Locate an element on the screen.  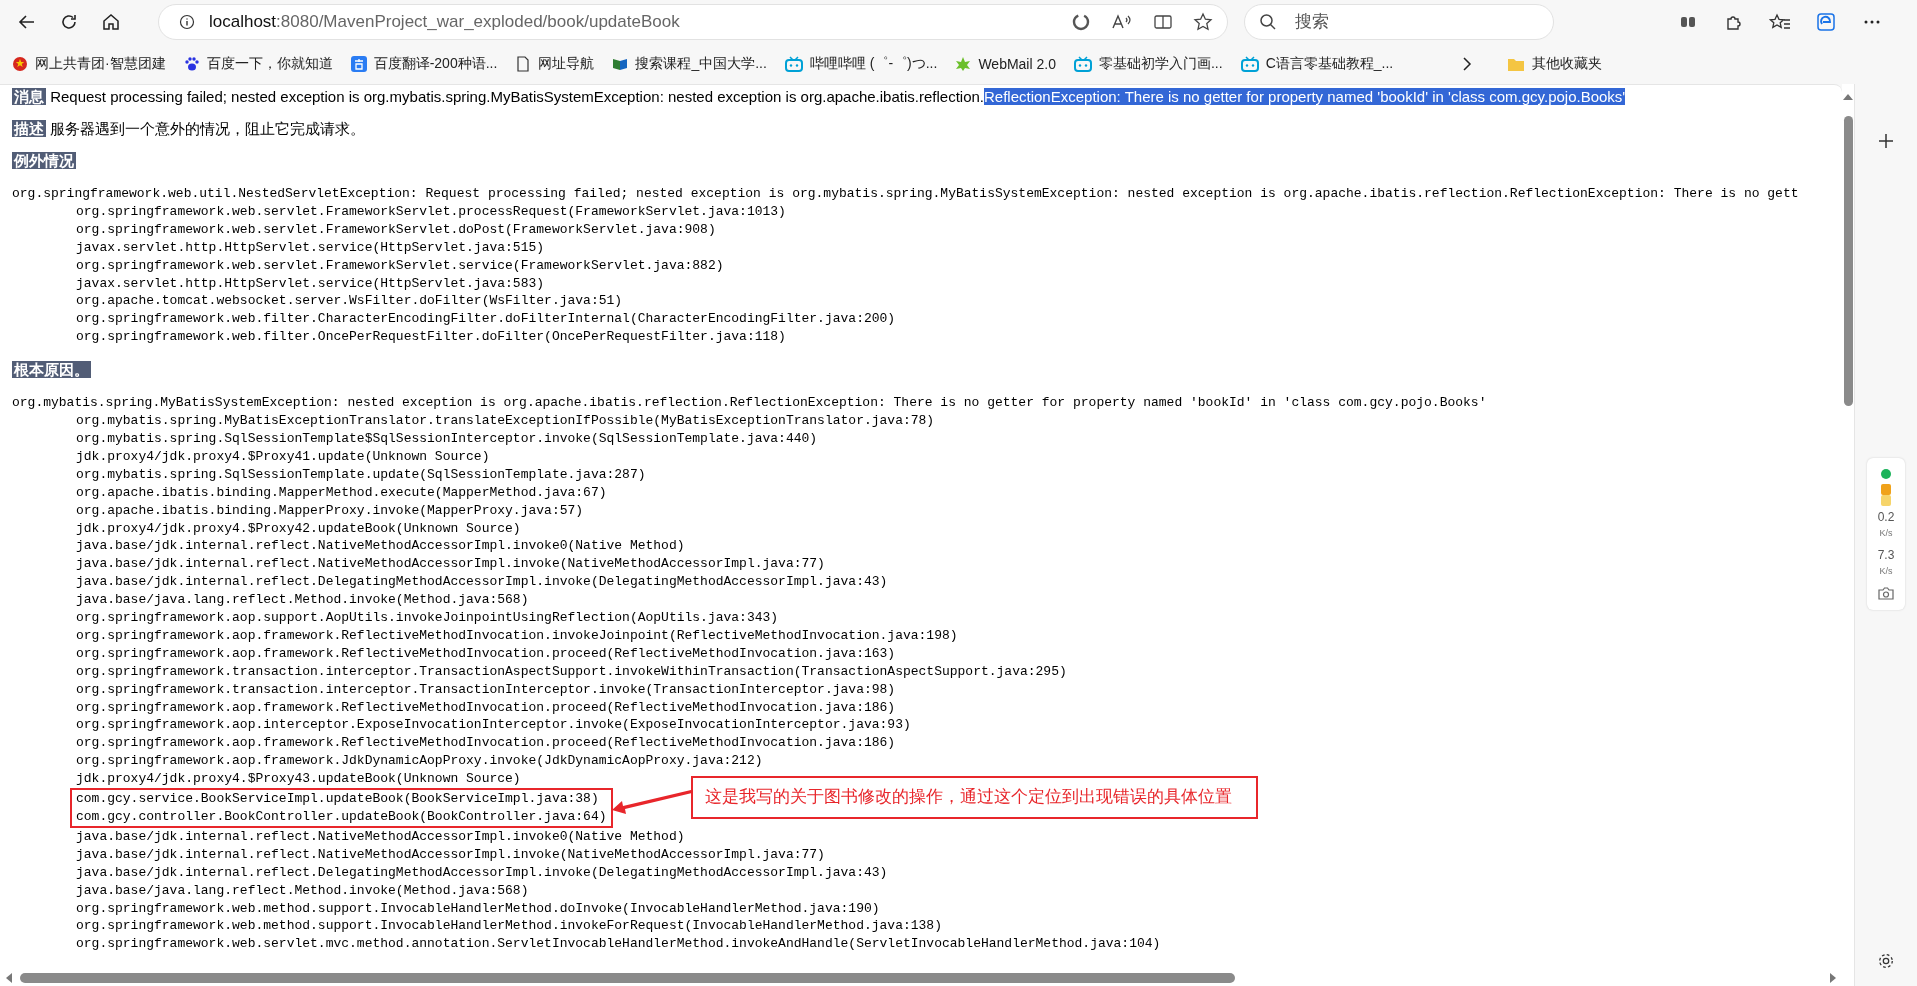
stack-frame-line: org.springframework.web.servlet.FrameworkServlet.processRequest(FrameworkServlet.java:1013) is located at coordinates (431, 211).